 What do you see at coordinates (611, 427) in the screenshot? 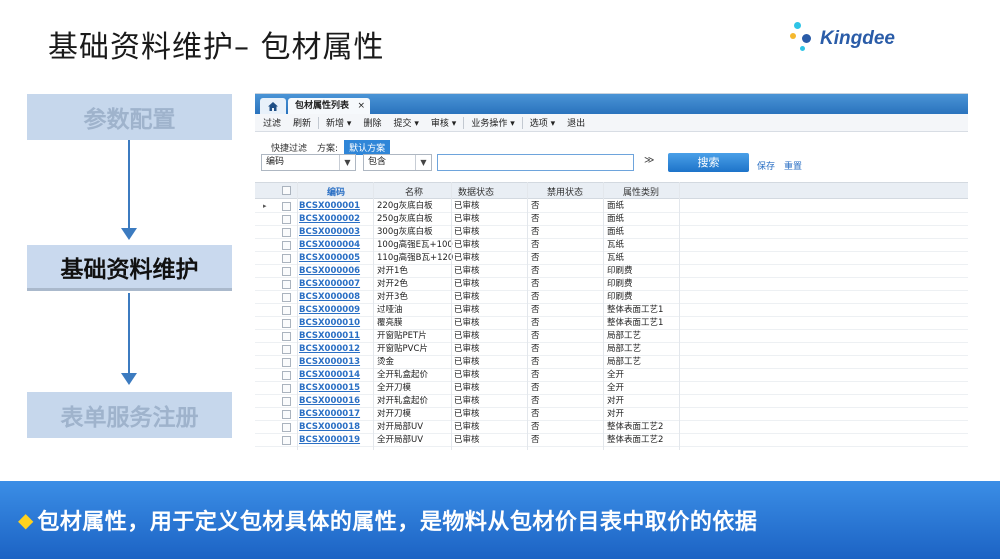
I see `table-row: BCSX000018 对开局部UV 已审核 否 整体表面工艺2` at bounding box center [611, 427].